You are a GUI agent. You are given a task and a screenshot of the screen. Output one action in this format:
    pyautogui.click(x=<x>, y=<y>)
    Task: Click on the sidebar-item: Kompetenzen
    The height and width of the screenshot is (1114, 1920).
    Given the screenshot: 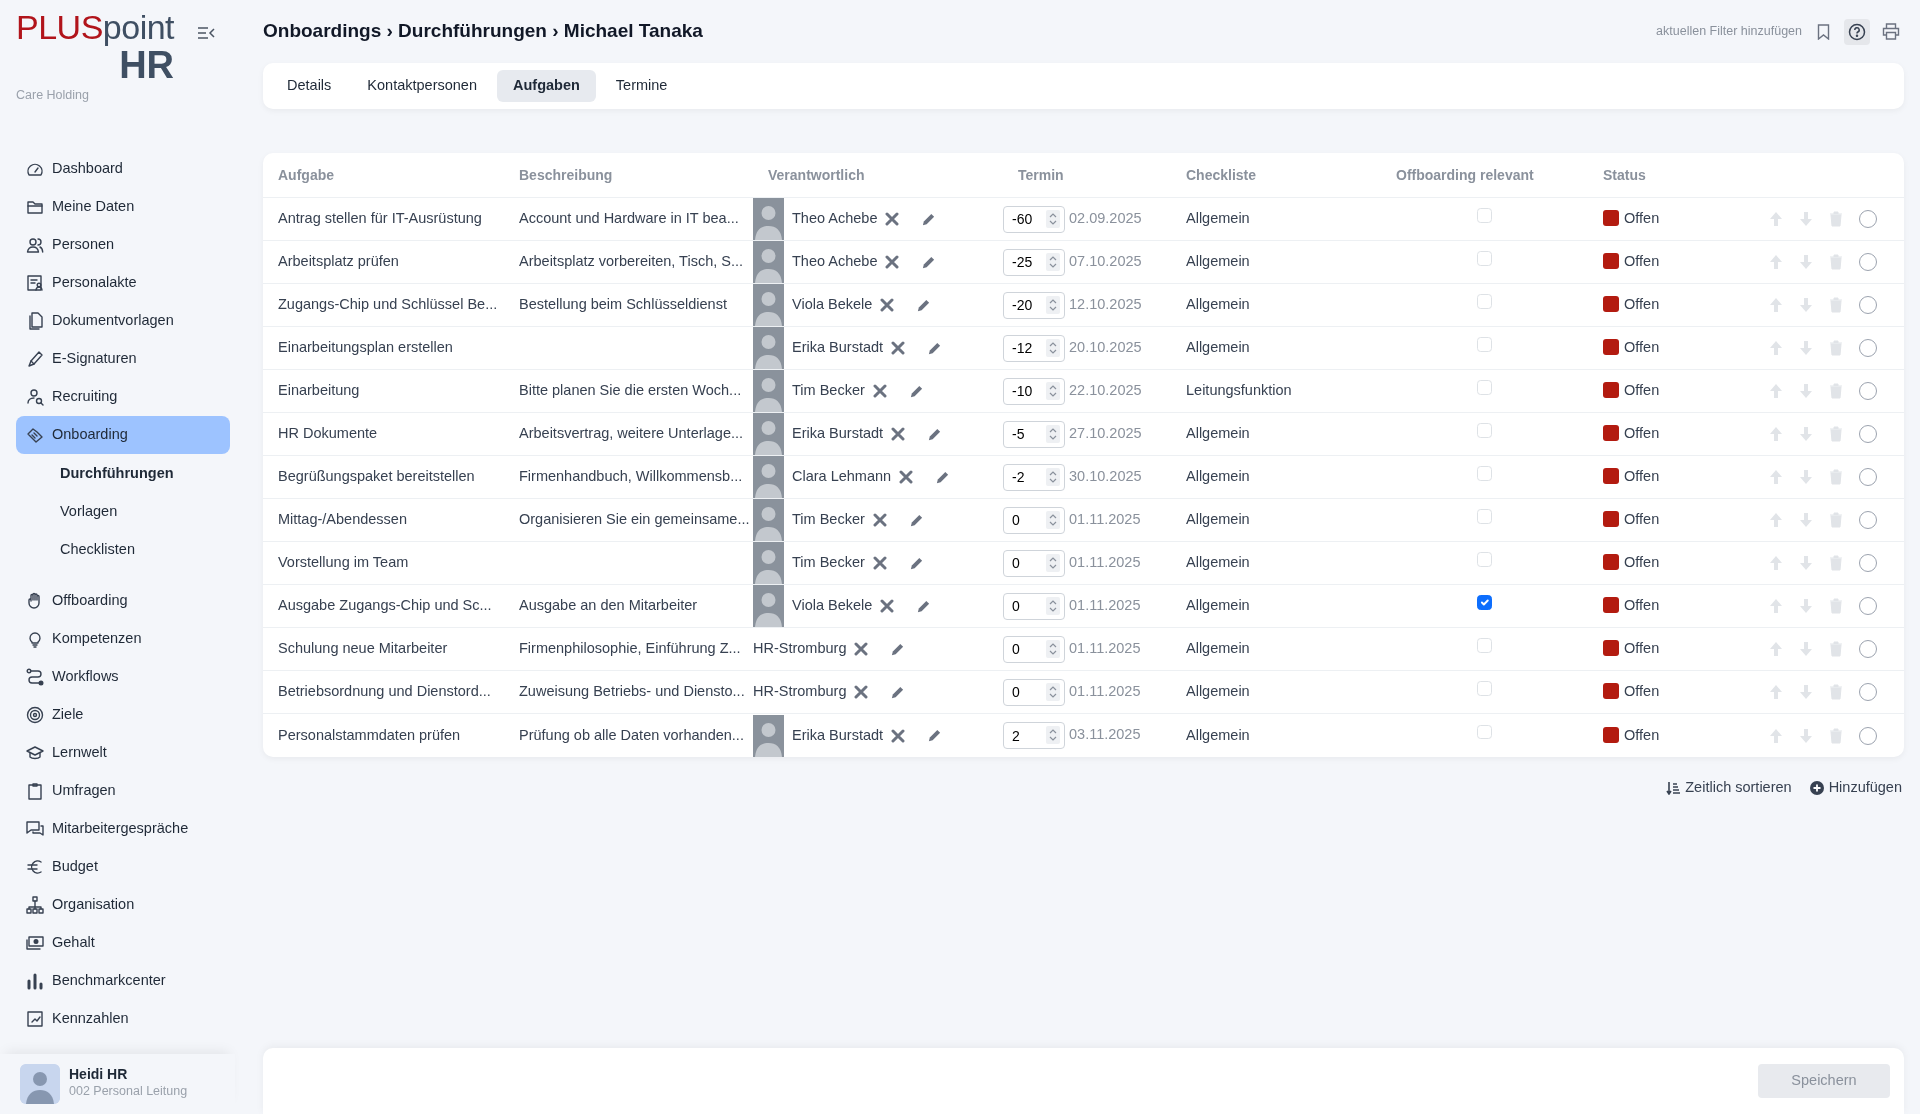 What is the action you would take?
    pyautogui.click(x=123, y=639)
    